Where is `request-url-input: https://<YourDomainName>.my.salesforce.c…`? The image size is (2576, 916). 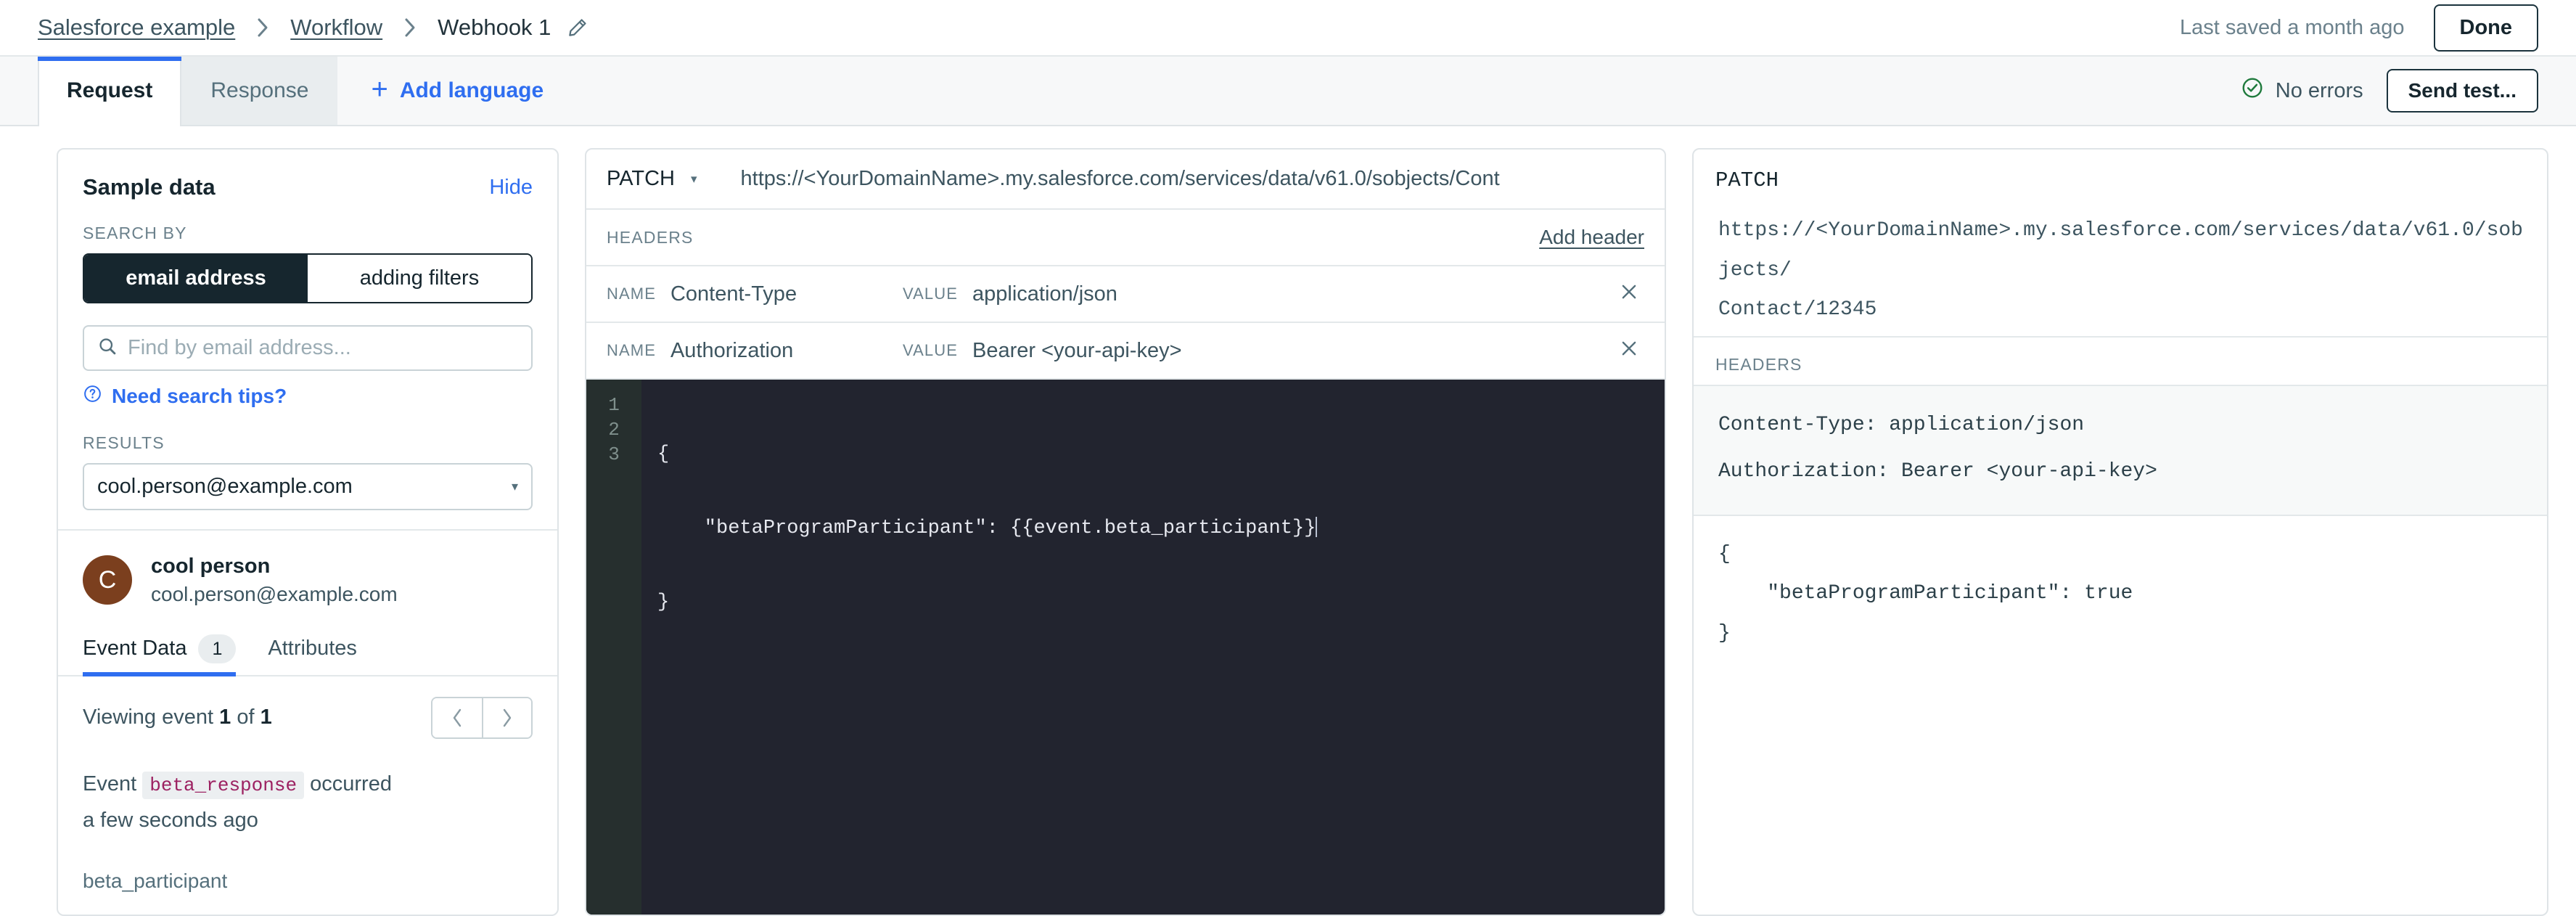
request-url-input: https://<YourDomainName>.my.salesforce.c… is located at coordinates (1192, 179).